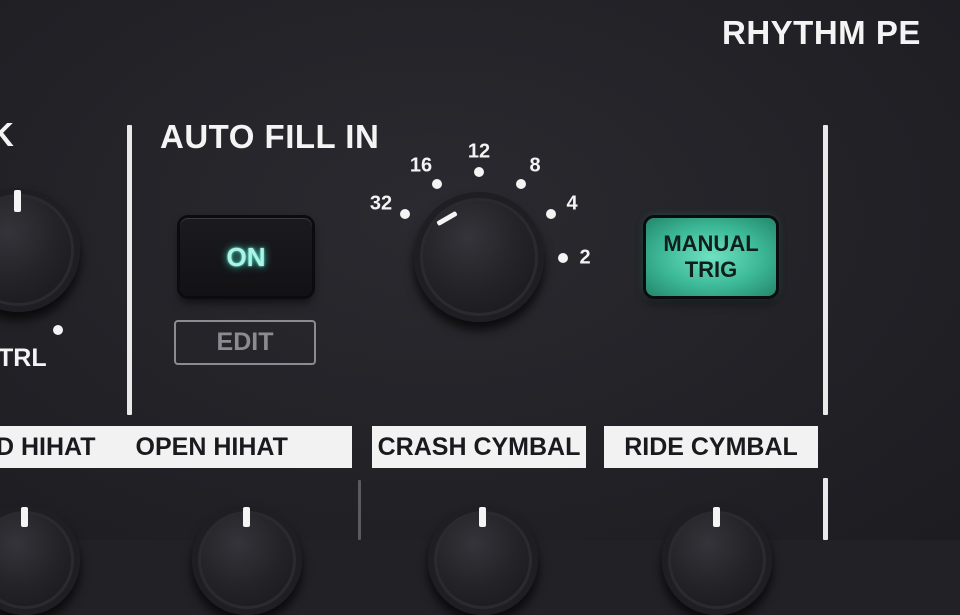  I want to click on tag-ride-cymbal: RIDE CYMBAL, so click(711, 447).